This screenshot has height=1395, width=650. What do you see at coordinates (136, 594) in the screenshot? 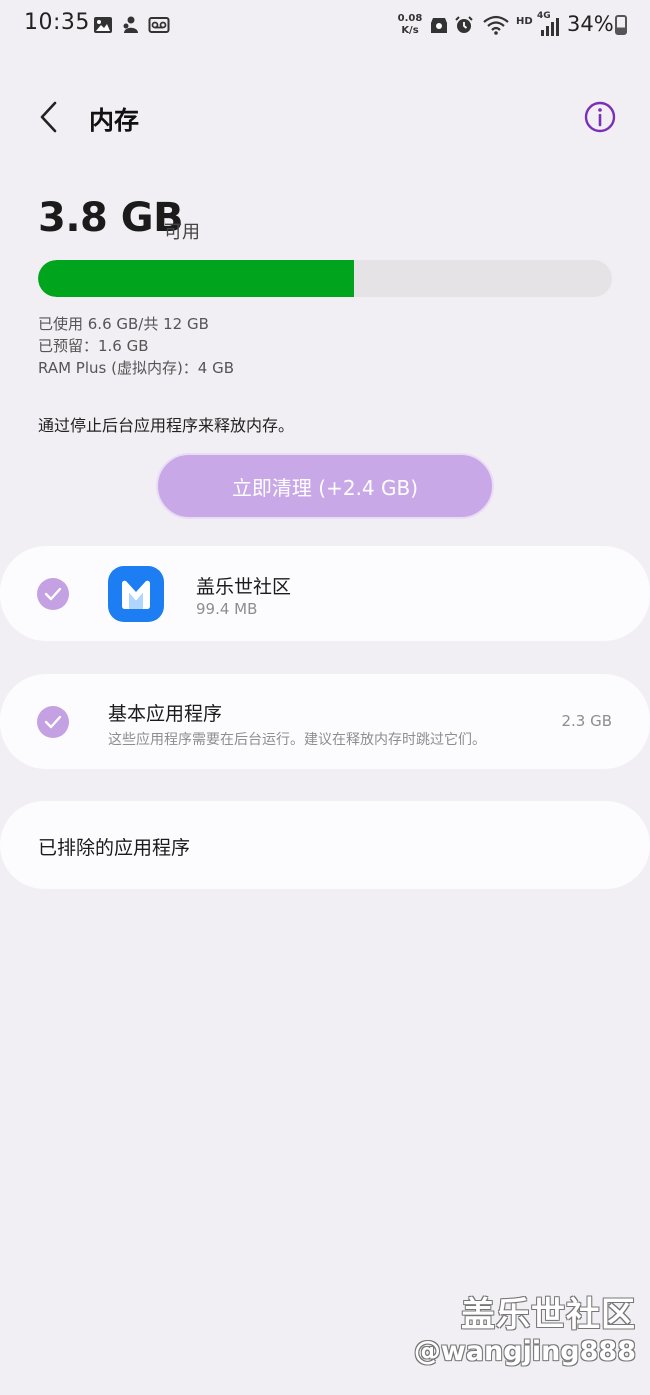
I see `samsung-members-icon` at bounding box center [136, 594].